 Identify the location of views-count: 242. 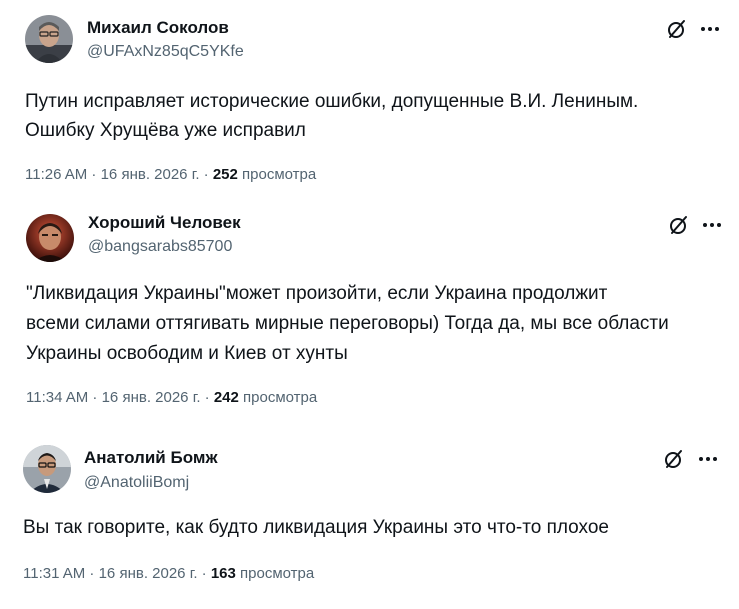
(226, 397).